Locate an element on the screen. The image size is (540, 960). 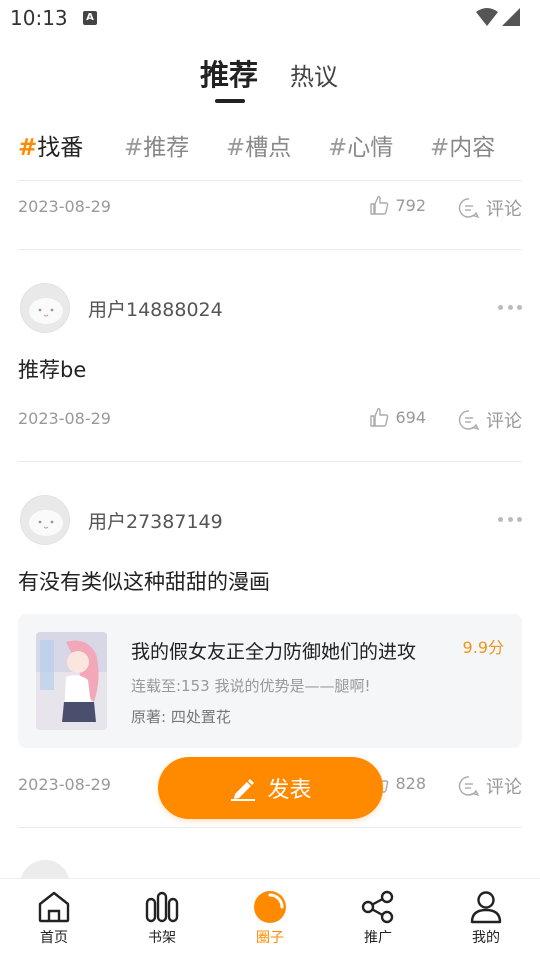
tag-recommend: #推荐 is located at coordinates (156, 145).